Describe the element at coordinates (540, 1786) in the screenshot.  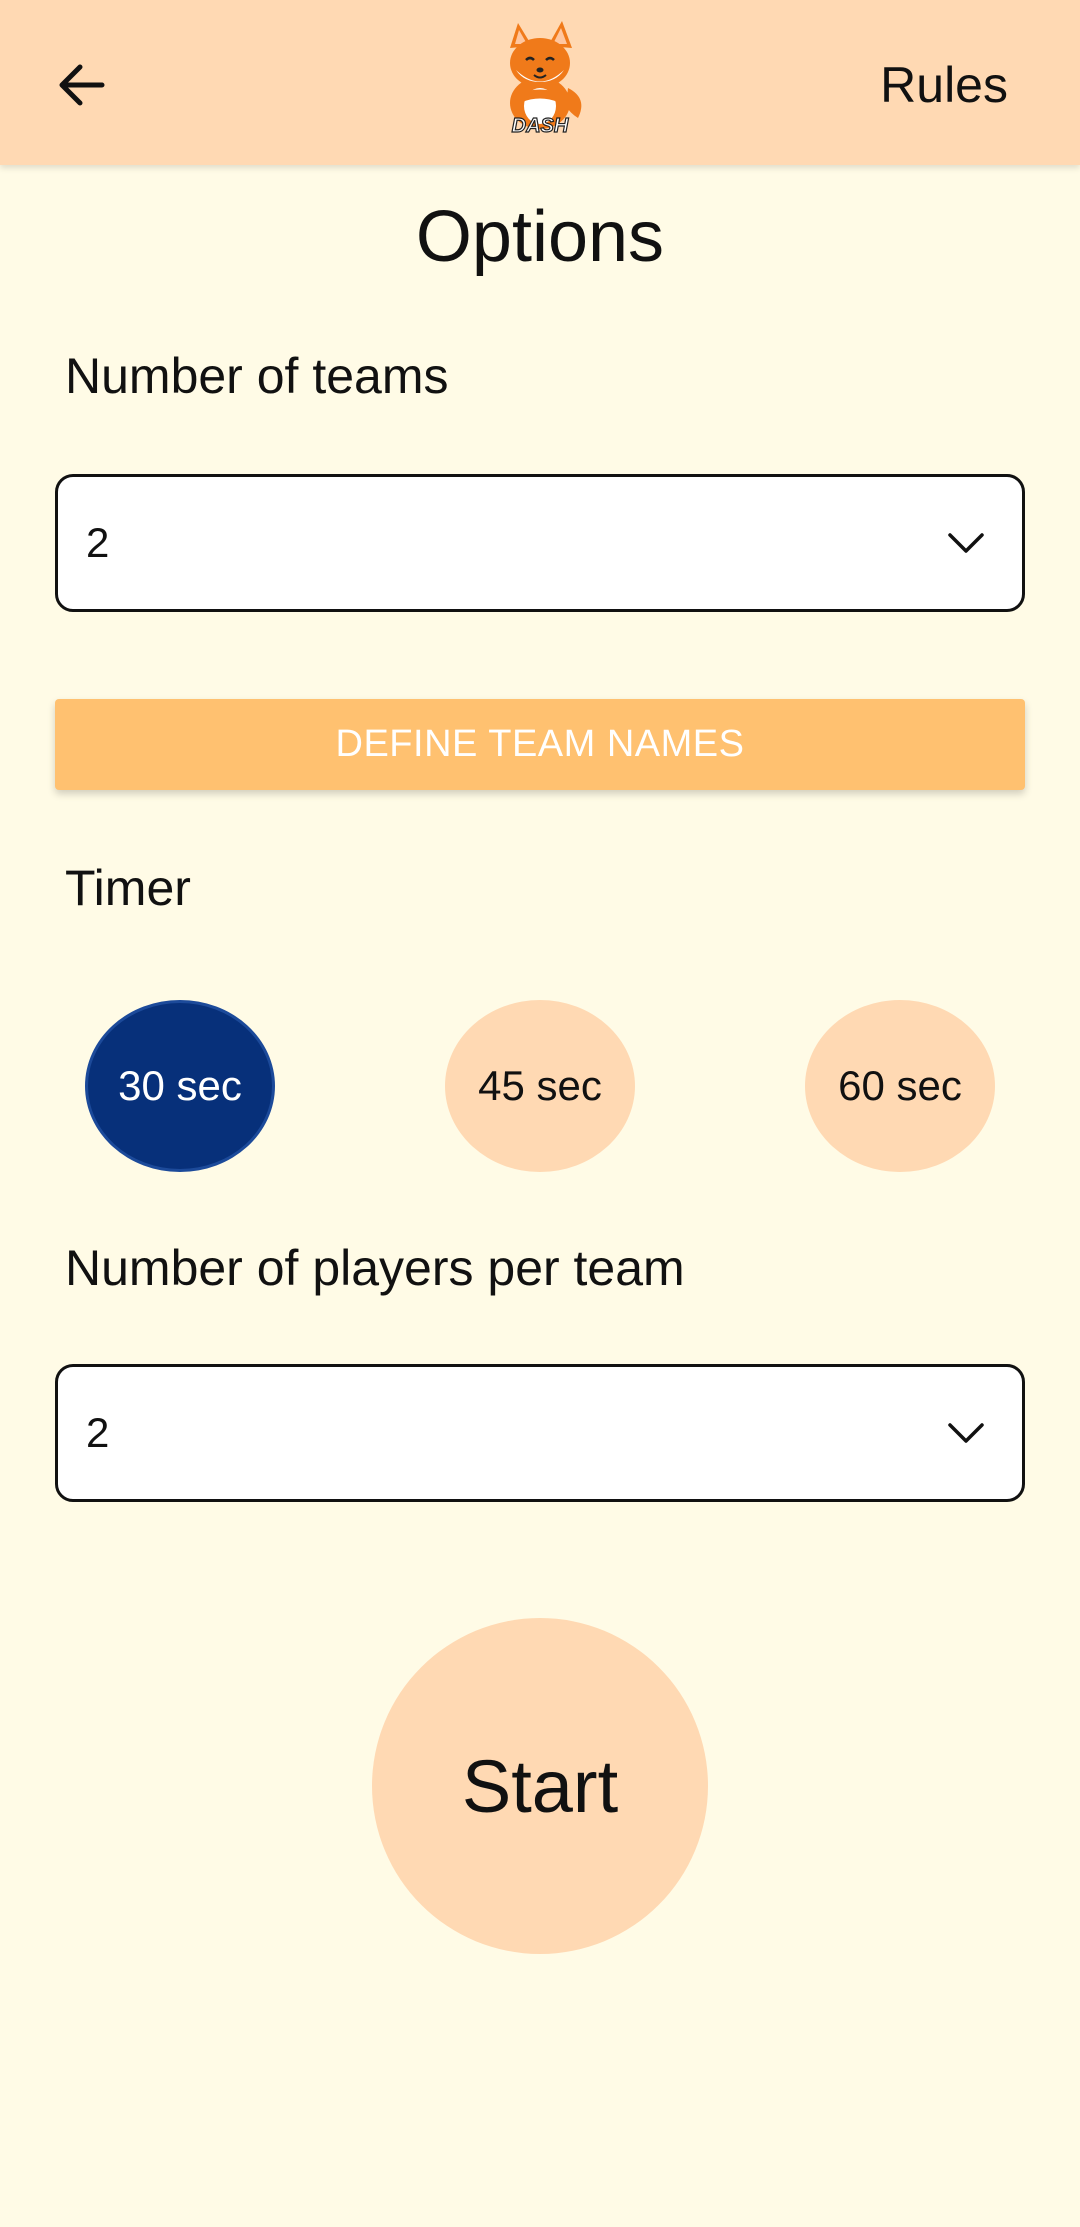
I see `start-button: Start` at that location.